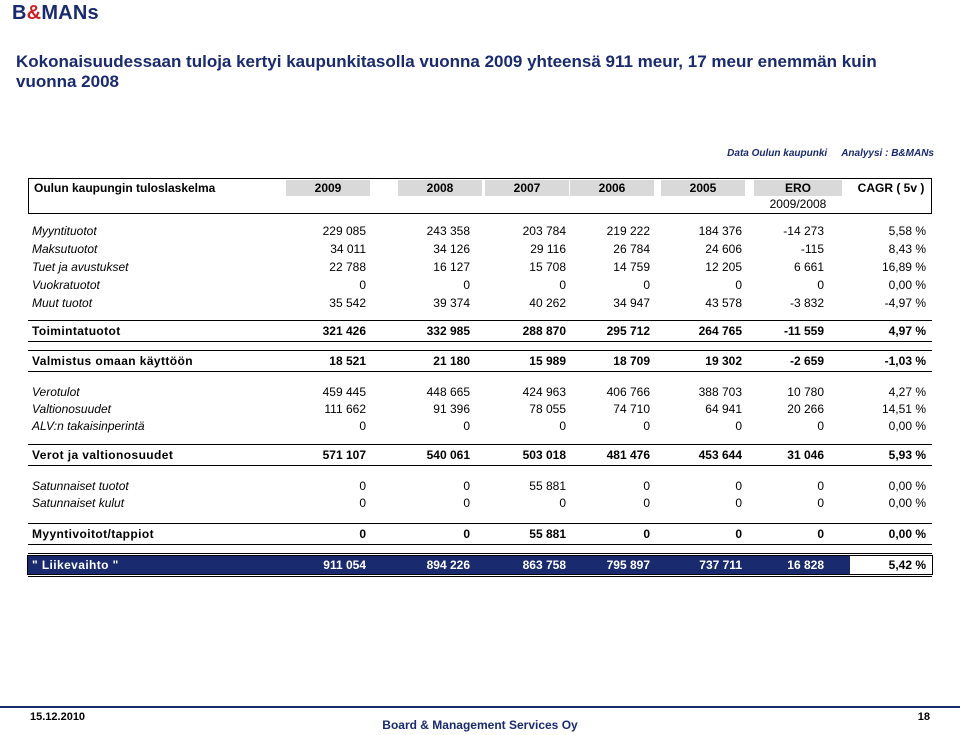  Describe the element at coordinates (547, 267) in the screenshot. I see `table-cell: 15 708` at that location.